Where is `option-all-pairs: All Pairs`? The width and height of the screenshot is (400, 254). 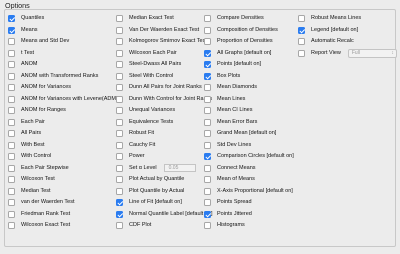 option-all-pairs: All Pairs is located at coordinates (24, 133).